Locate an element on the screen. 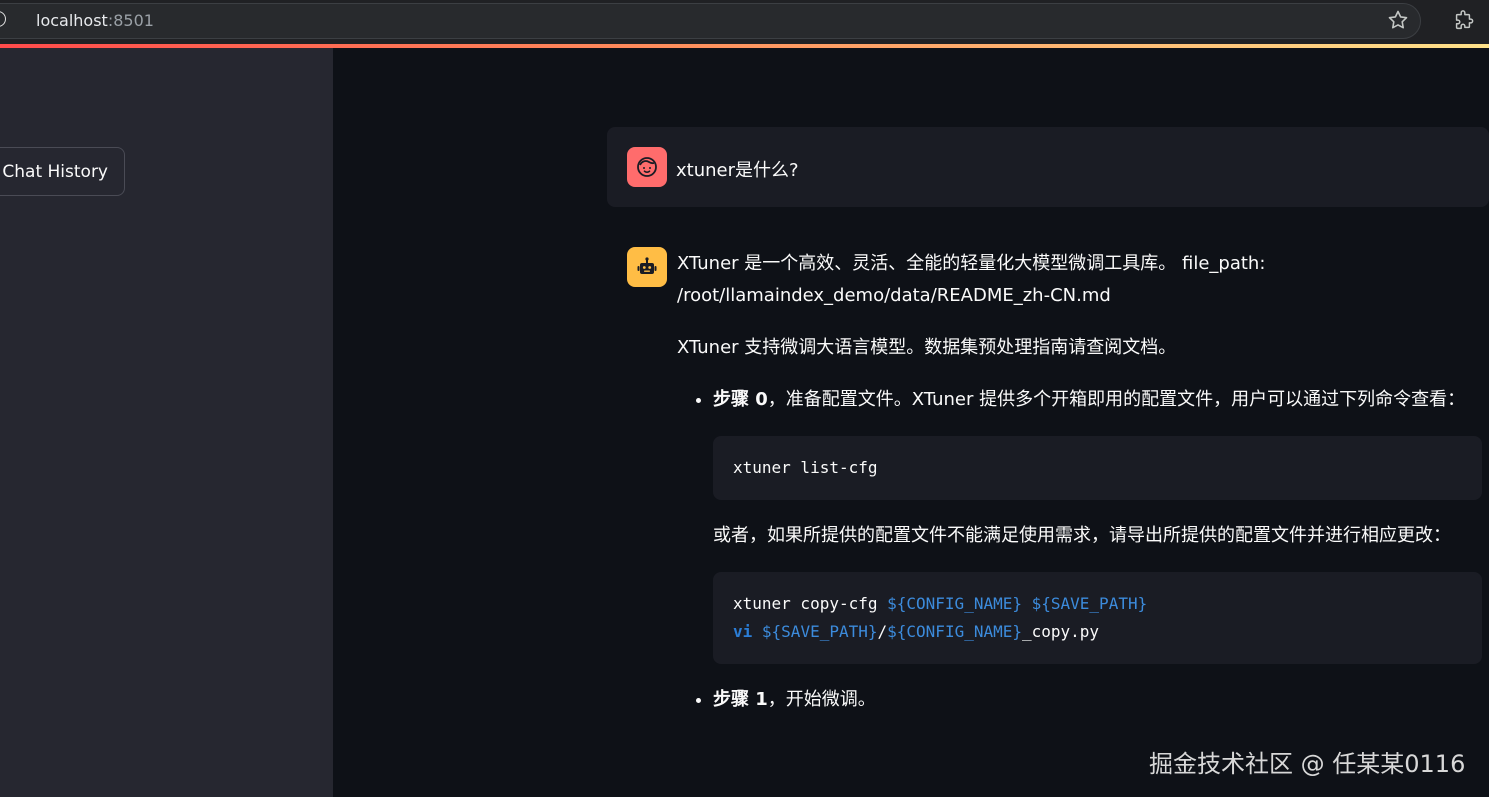 The height and width of the screenshot is (797, 1489). watermark: 掘金技术社区 @ 任某某0116 is located at coordinates (1307, 764).